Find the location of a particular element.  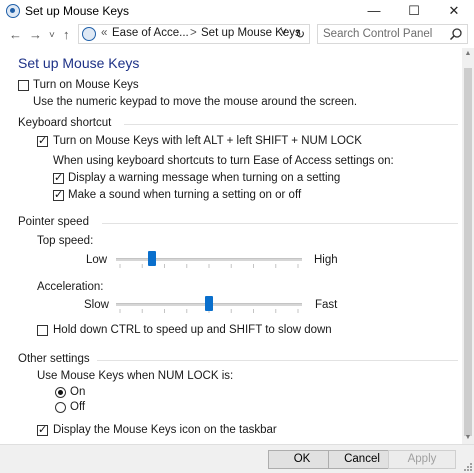

recent-locations-chevron-icon: ˅ is located at coordinates (52, 36).